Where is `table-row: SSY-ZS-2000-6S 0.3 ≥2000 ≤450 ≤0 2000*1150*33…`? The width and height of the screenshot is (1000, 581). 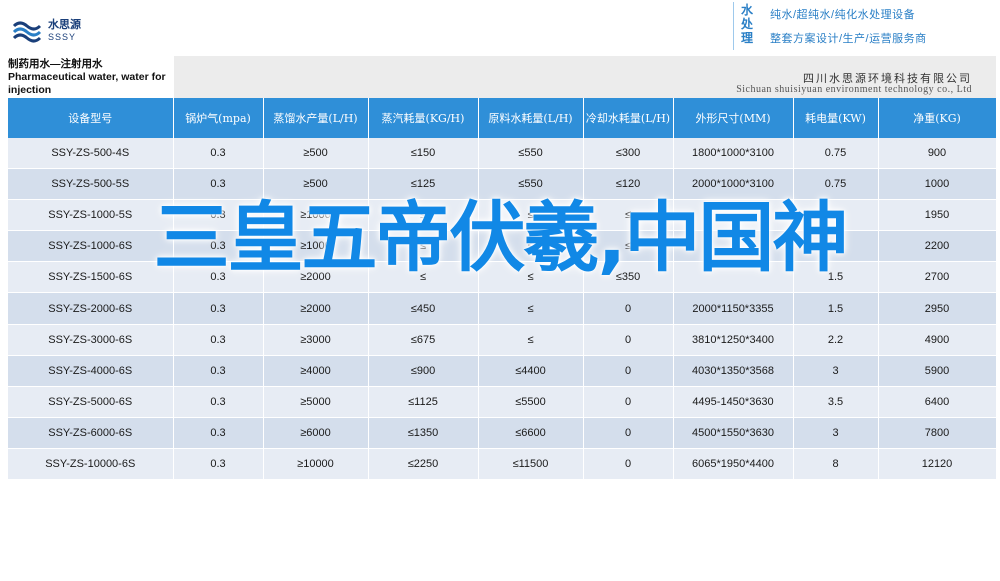 table-row: SSY-ZS-2000-6S 0.3 ≥2000 ≤450 ≤0 2000*1150*33… is located at coordinates (502, 308).